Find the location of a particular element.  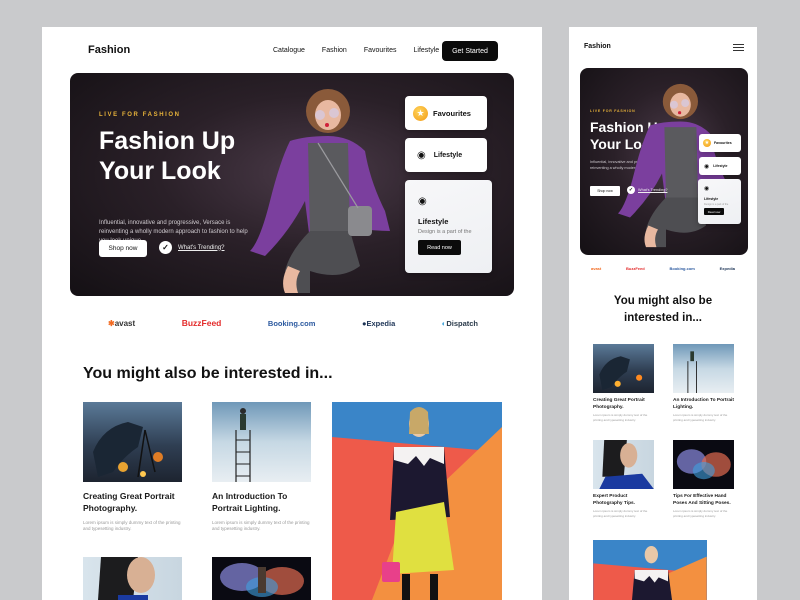

avast-logo-icon: ✱ is located at coordinates (111, 323).